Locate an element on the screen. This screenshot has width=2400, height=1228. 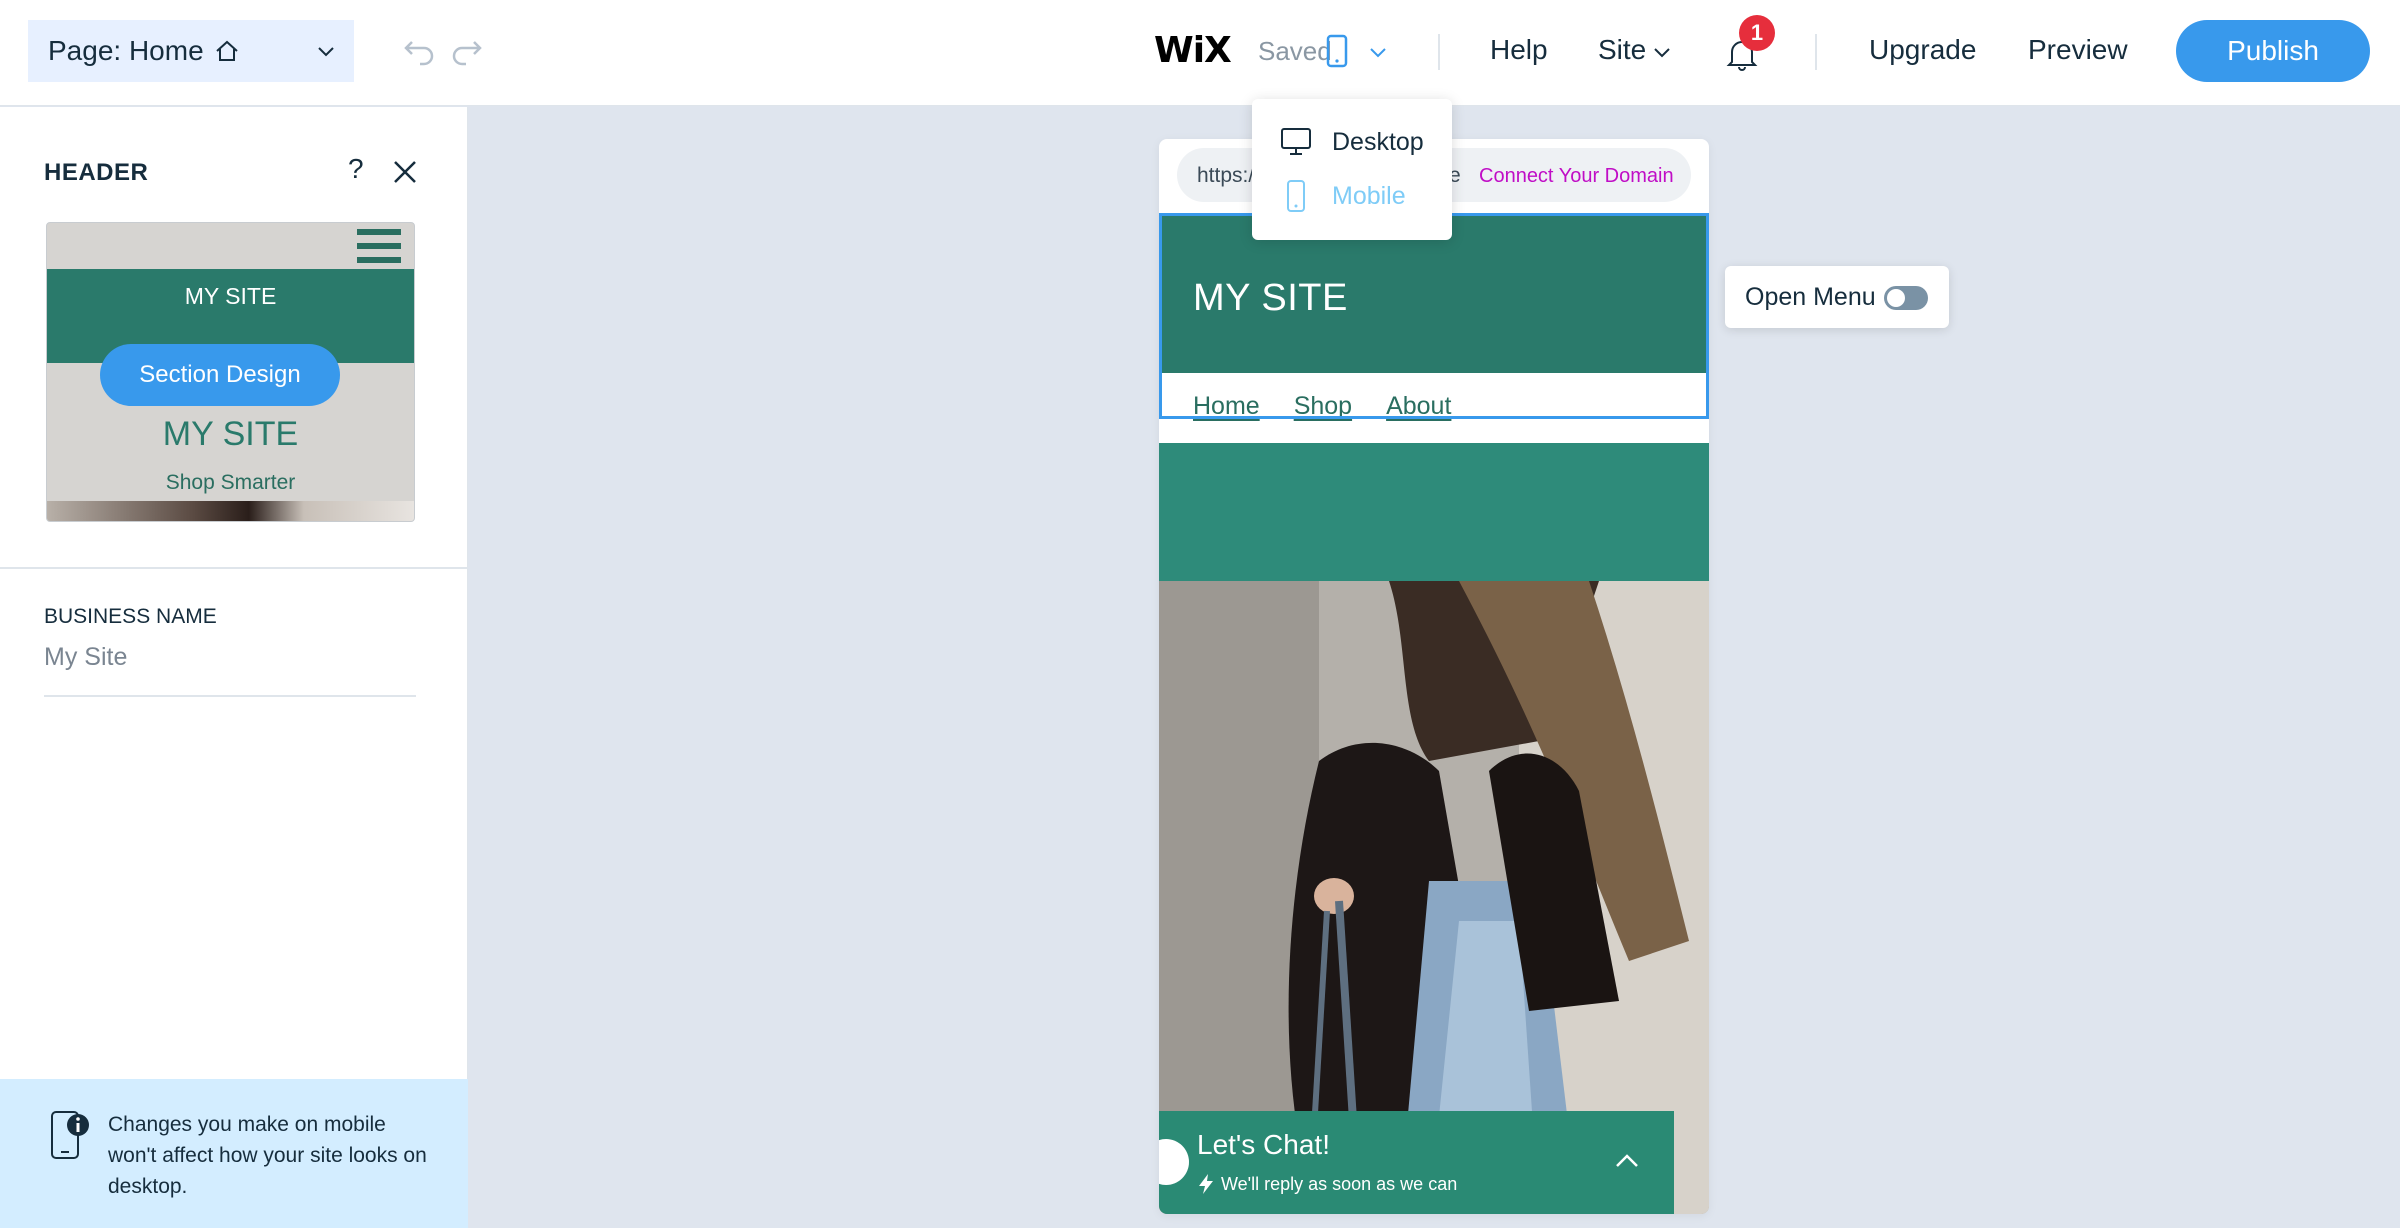
preview-image-strip is located at coordinates (230, 511).